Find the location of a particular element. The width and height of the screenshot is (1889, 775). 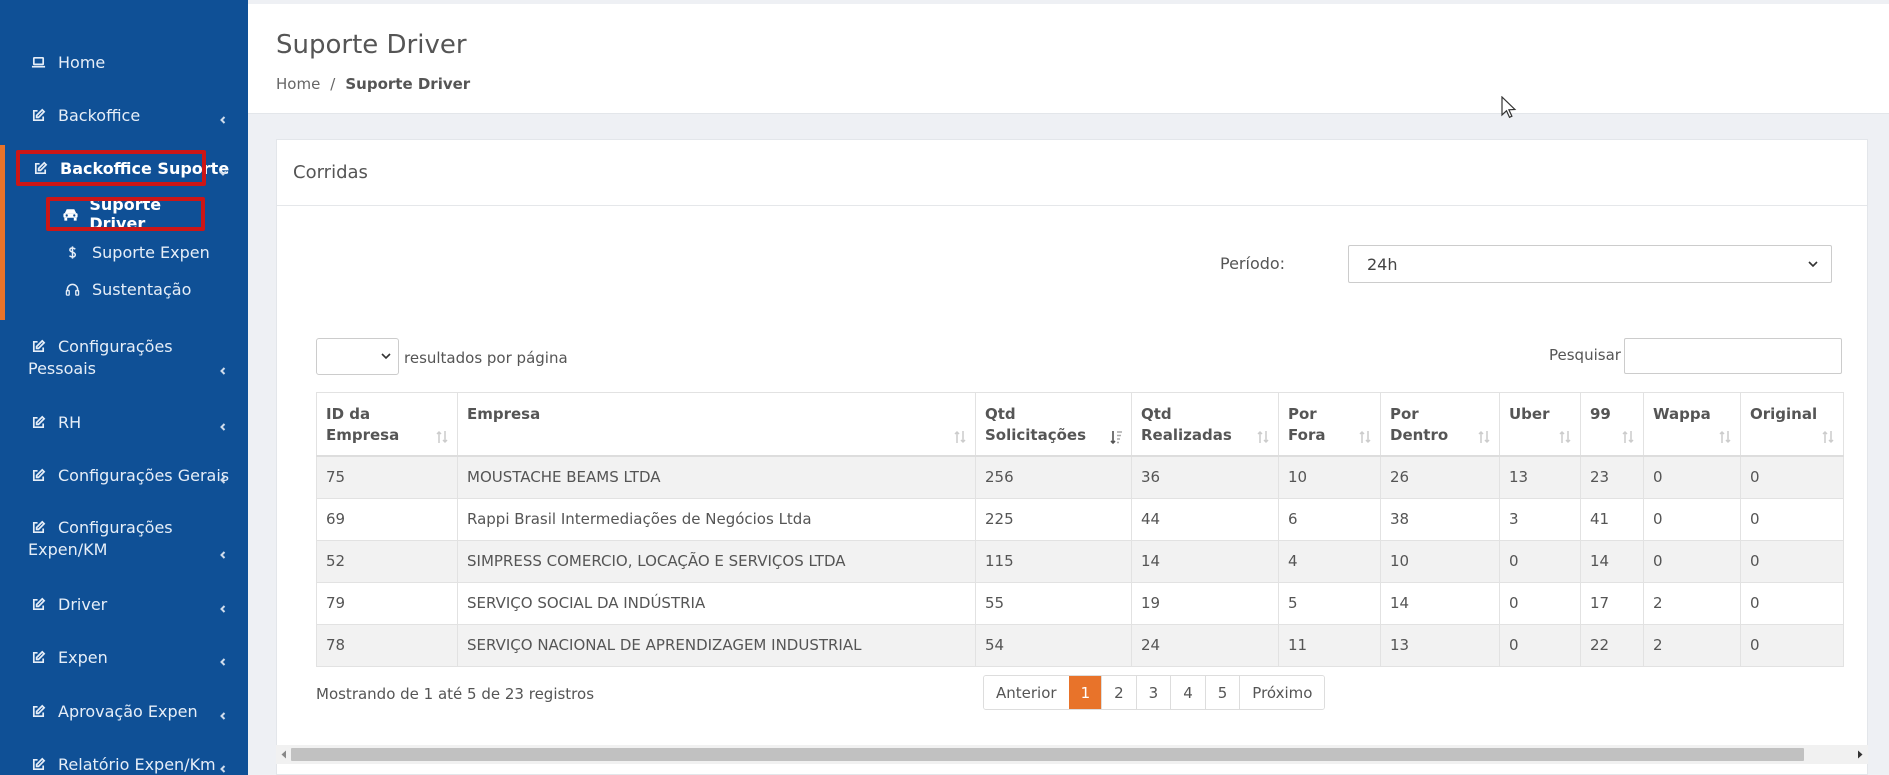

breadcrumb-home-link: Home is located at coordinates (298, 84).